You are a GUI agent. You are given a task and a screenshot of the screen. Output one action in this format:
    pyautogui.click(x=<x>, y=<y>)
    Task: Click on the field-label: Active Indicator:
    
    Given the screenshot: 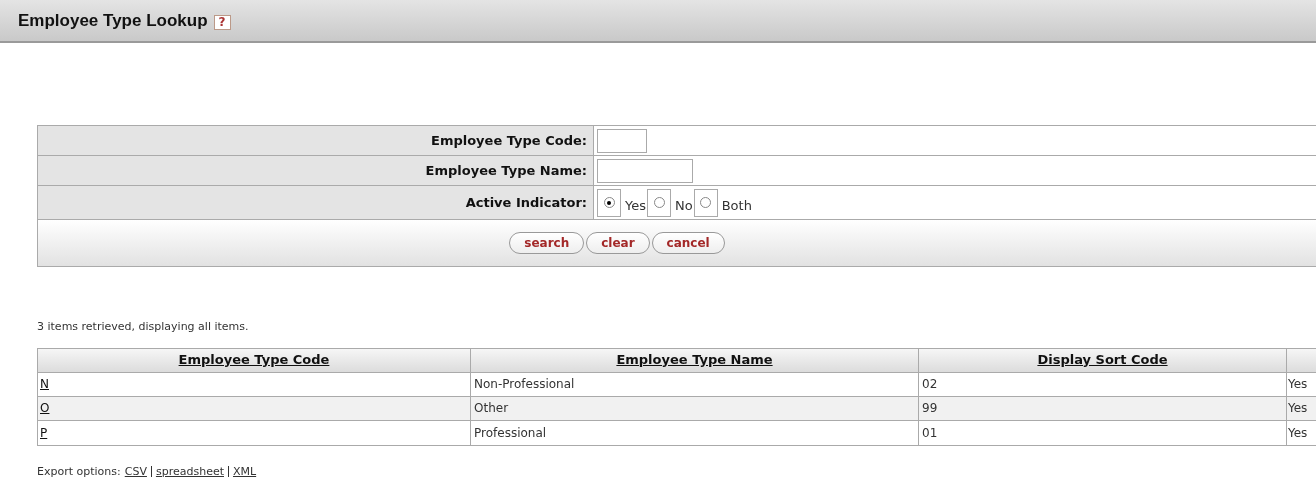 What is the action you would take?
    pyautogui.click(x=316, y=202)
    